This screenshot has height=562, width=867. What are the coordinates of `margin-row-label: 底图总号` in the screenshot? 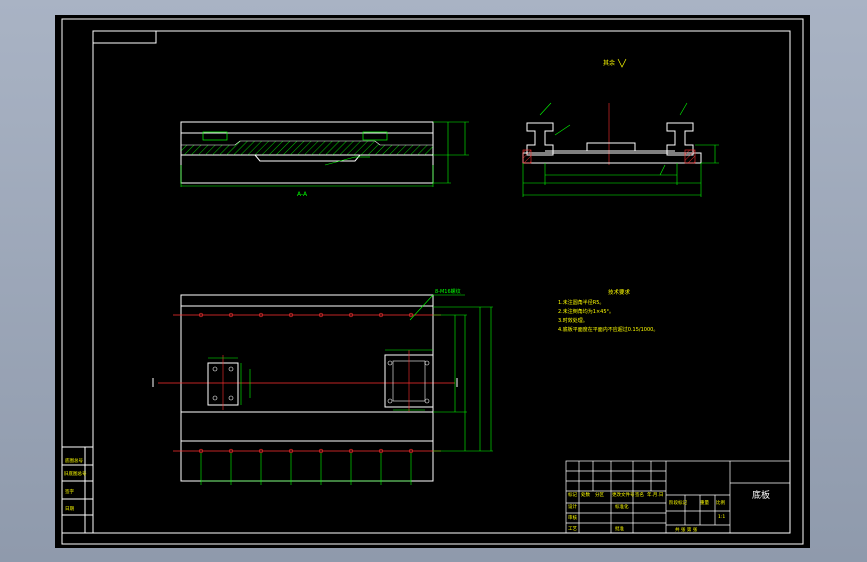 It's located at (74, 460).